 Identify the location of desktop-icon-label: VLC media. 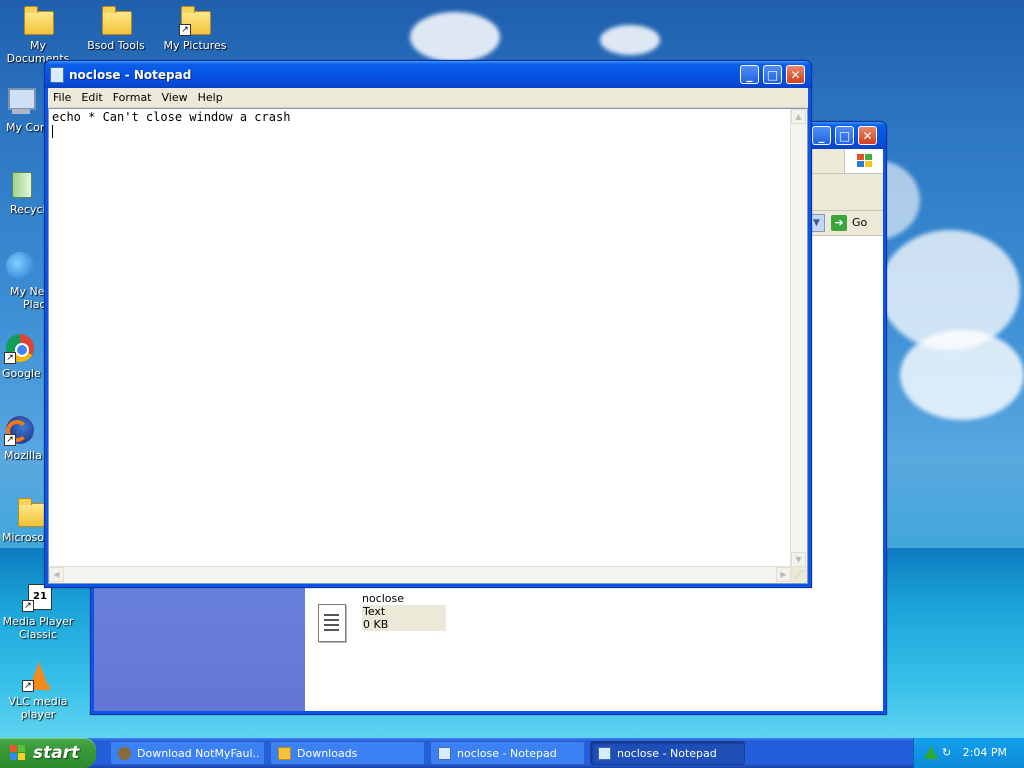
(38, 701).